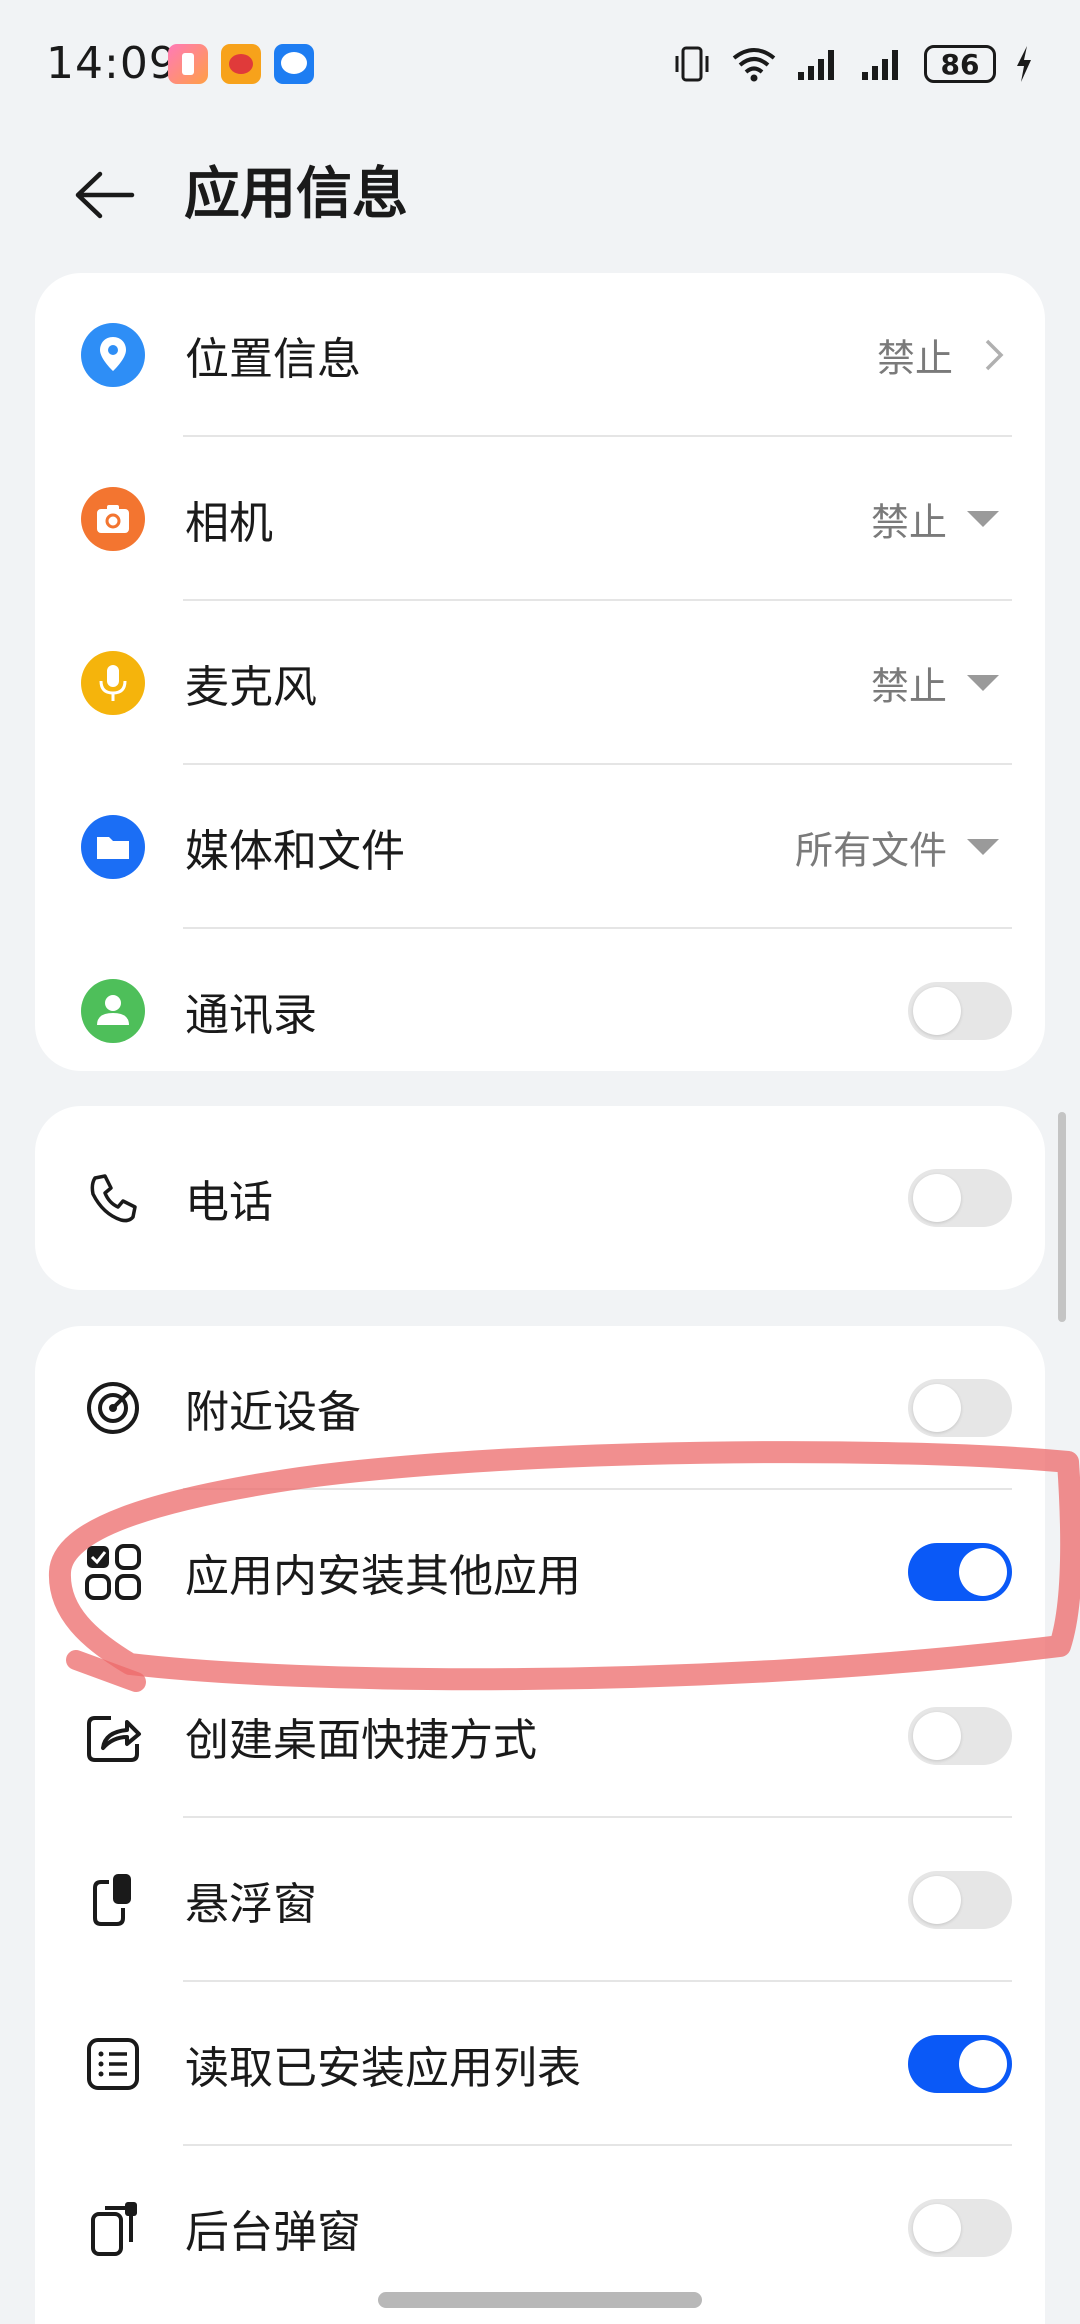  Describe the element at coordinates (540, 65) in the screenshot. I see `status-bar: 14:09 86` at that location.